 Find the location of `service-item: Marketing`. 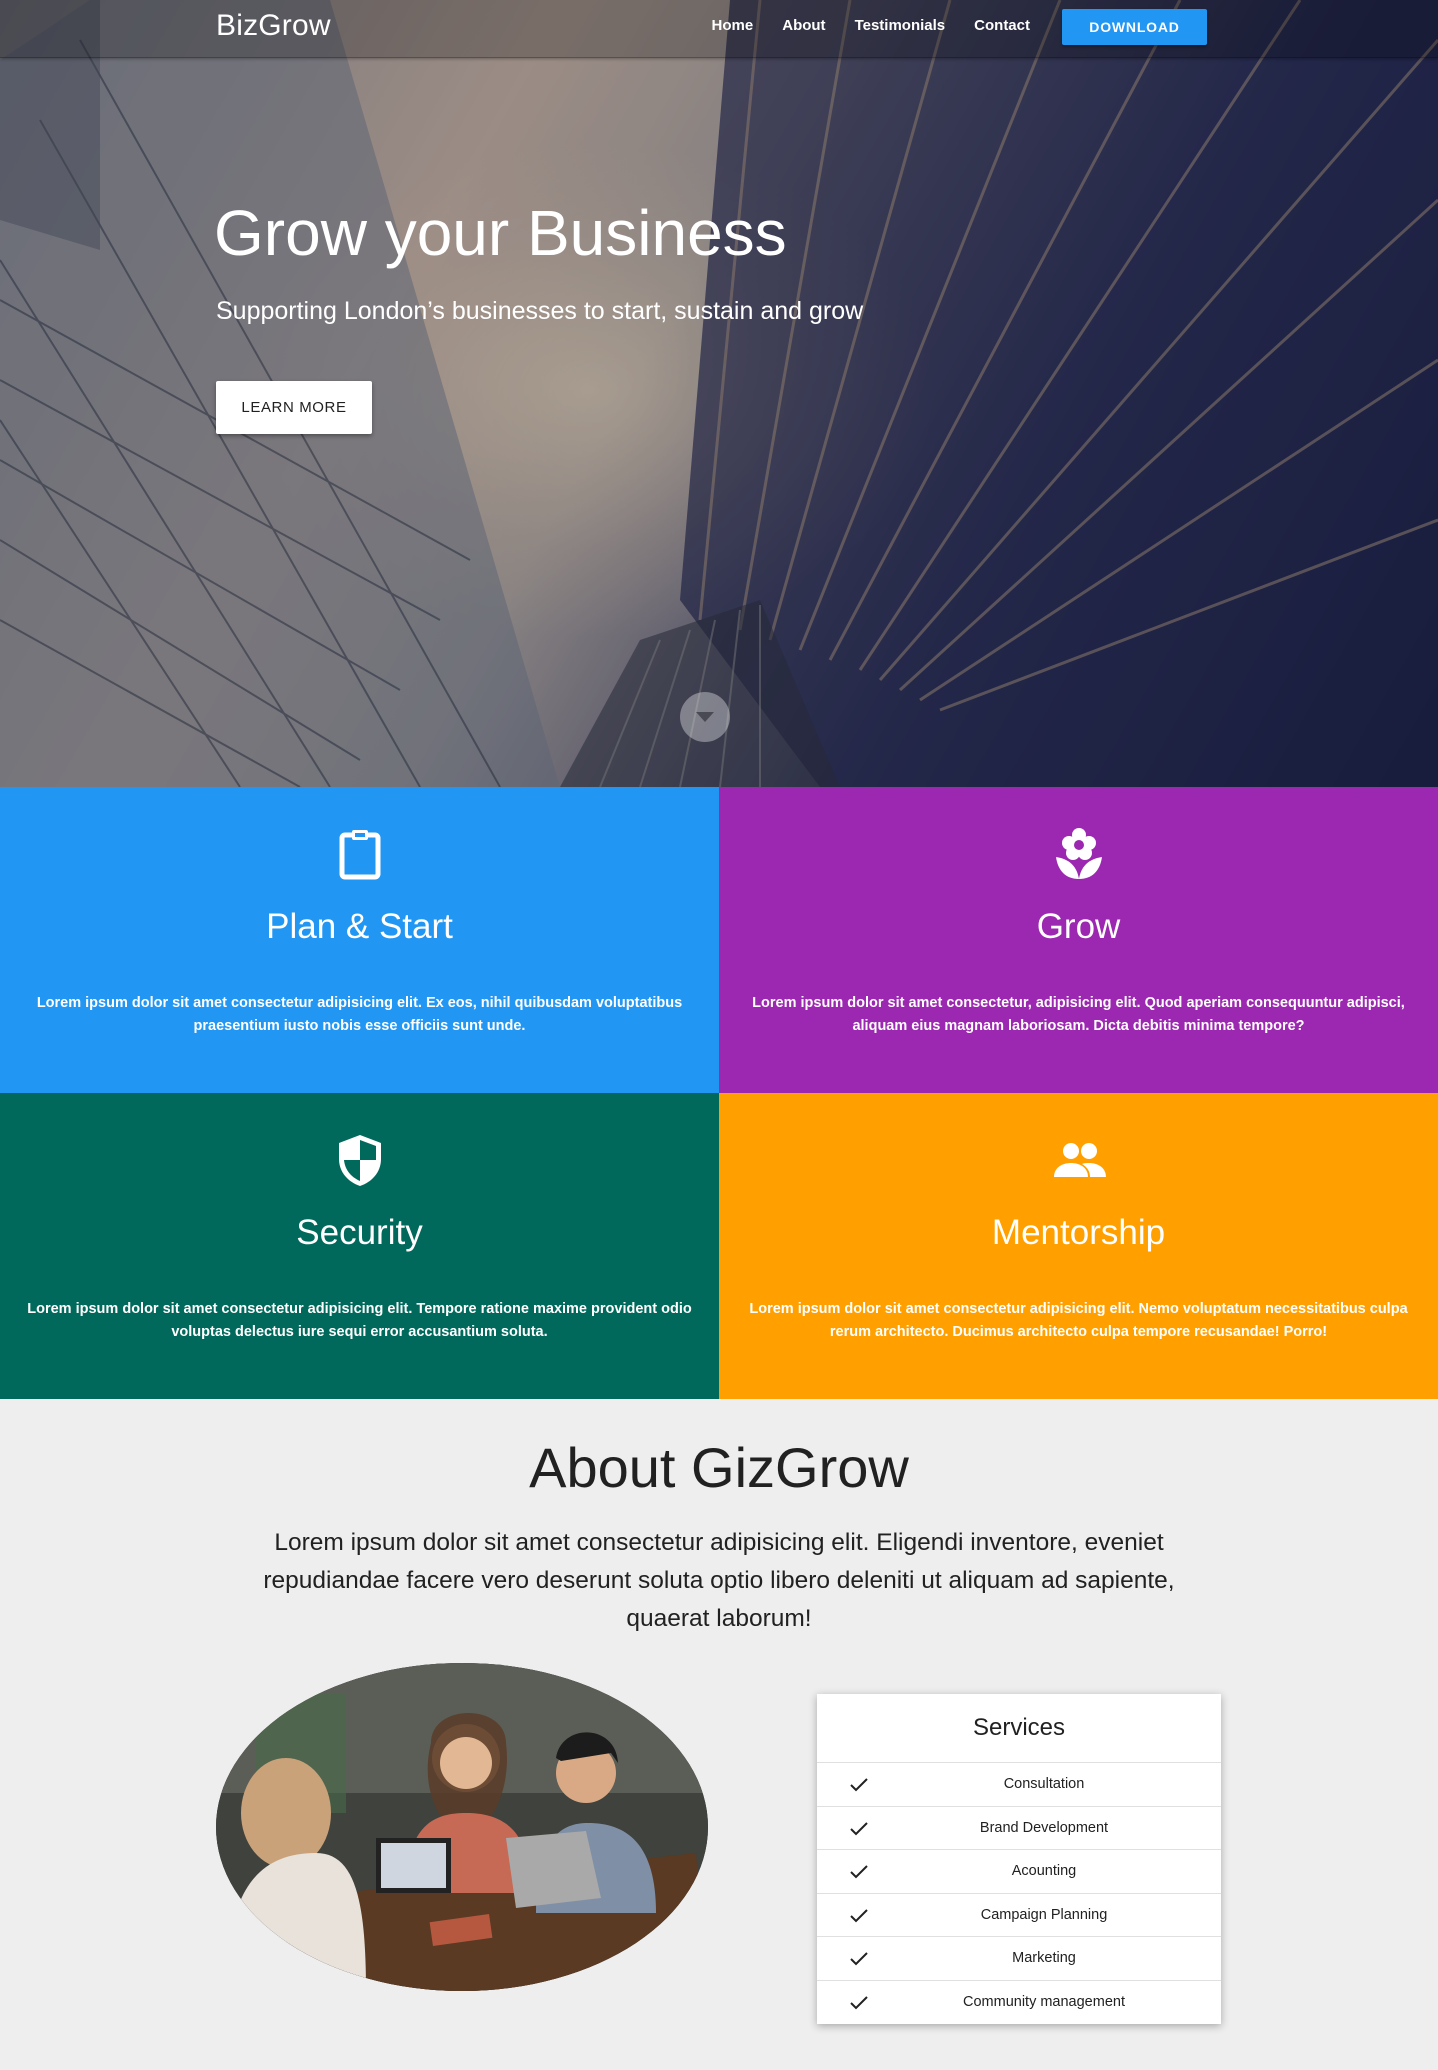

service-item: Marketing is located at coordinates (1019, 1959).